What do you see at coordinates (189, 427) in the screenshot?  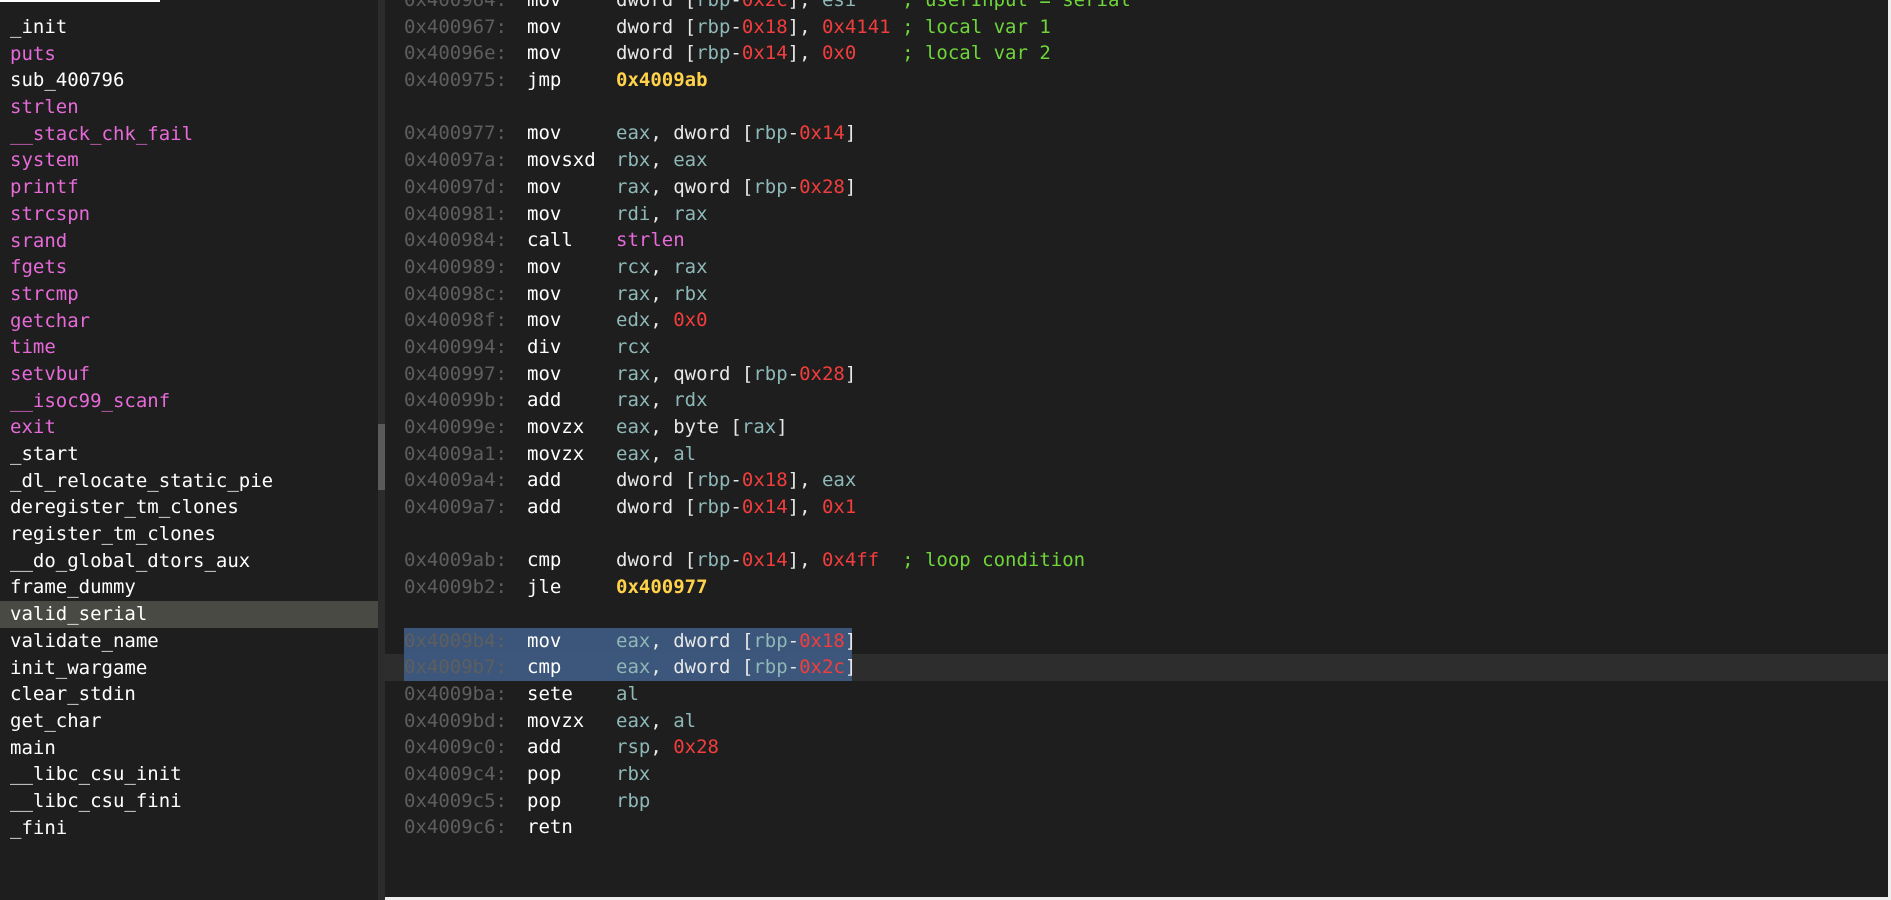 I see `function-item: exit` at bounding box center [189, 427].